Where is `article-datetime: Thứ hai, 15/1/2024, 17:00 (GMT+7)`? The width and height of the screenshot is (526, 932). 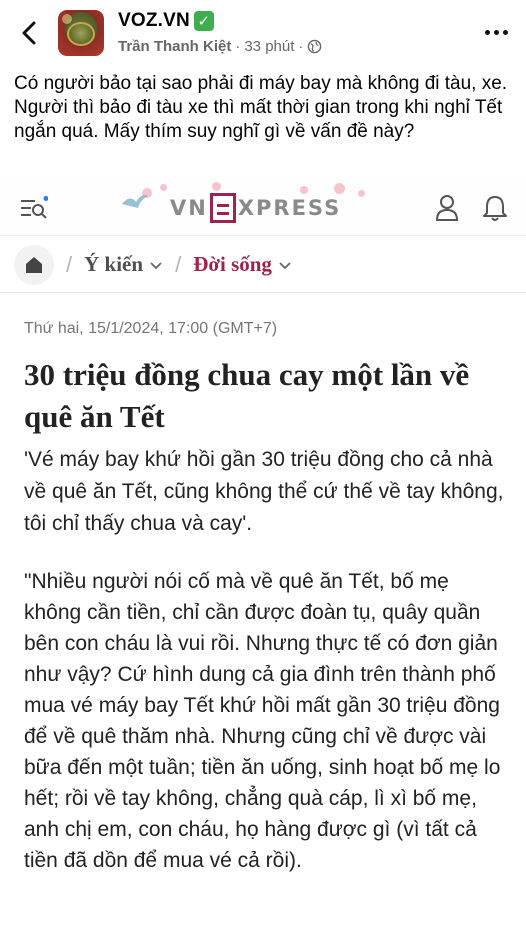 article-datetime: Thứ hai, 15/1/2024, 17:00 (GMT+7) is located at coordinates (151, 328).